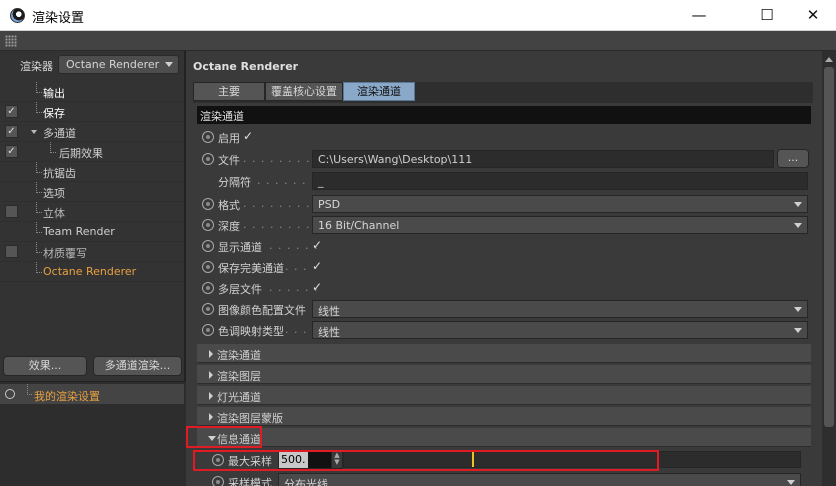 The height and width of the screenshot is (486, 836). I want to click on enable-checkbox: ✓, so click(249, 136).